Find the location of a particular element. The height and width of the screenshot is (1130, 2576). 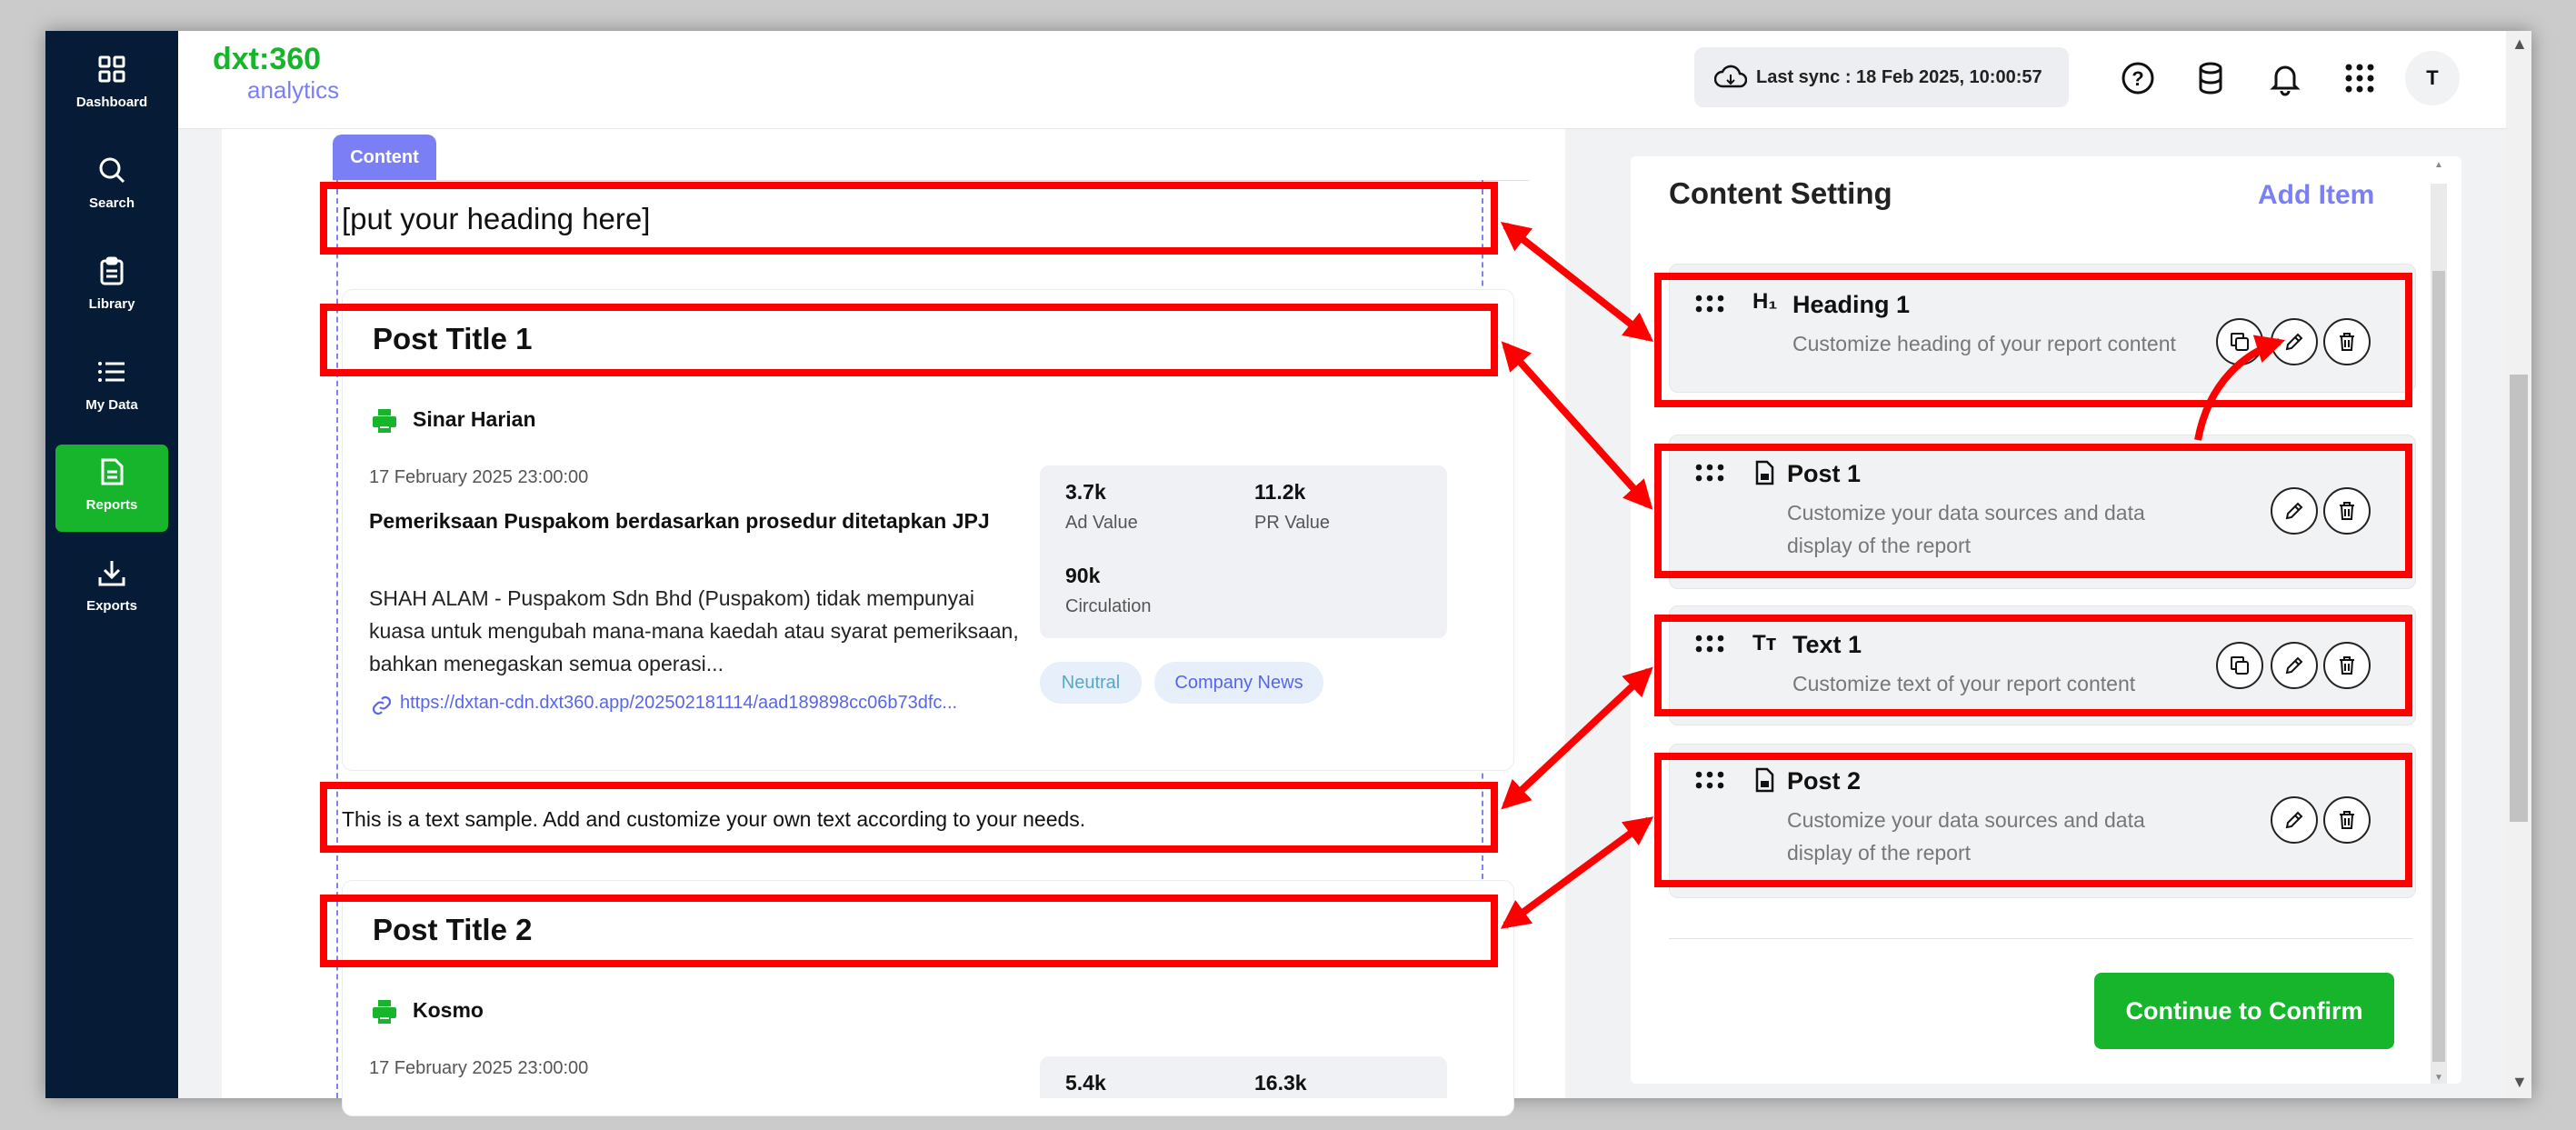

window-scrollbar: ▲ ▼ is located at coordinates (2518, 564).